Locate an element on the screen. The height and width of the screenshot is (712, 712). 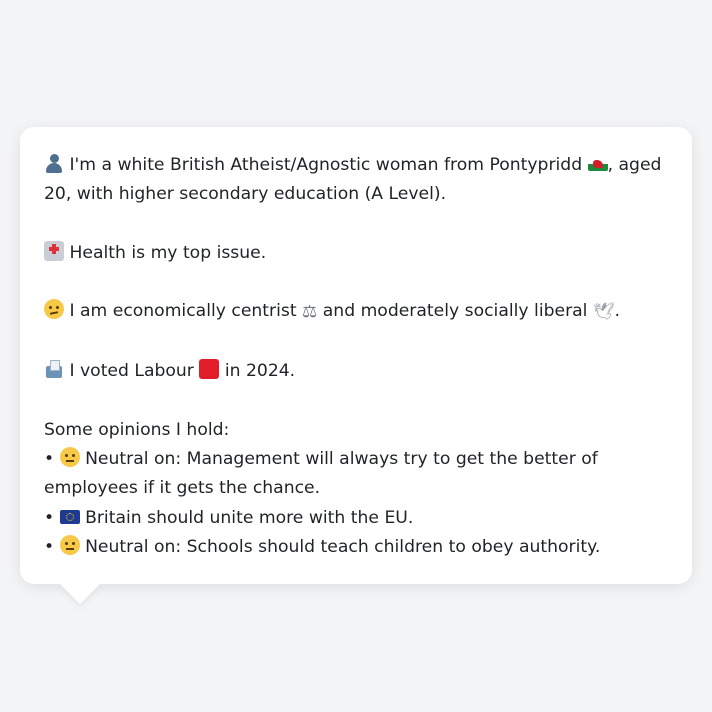
social-position-text: and moderately socially liberal is located at coordinates (455, 311).